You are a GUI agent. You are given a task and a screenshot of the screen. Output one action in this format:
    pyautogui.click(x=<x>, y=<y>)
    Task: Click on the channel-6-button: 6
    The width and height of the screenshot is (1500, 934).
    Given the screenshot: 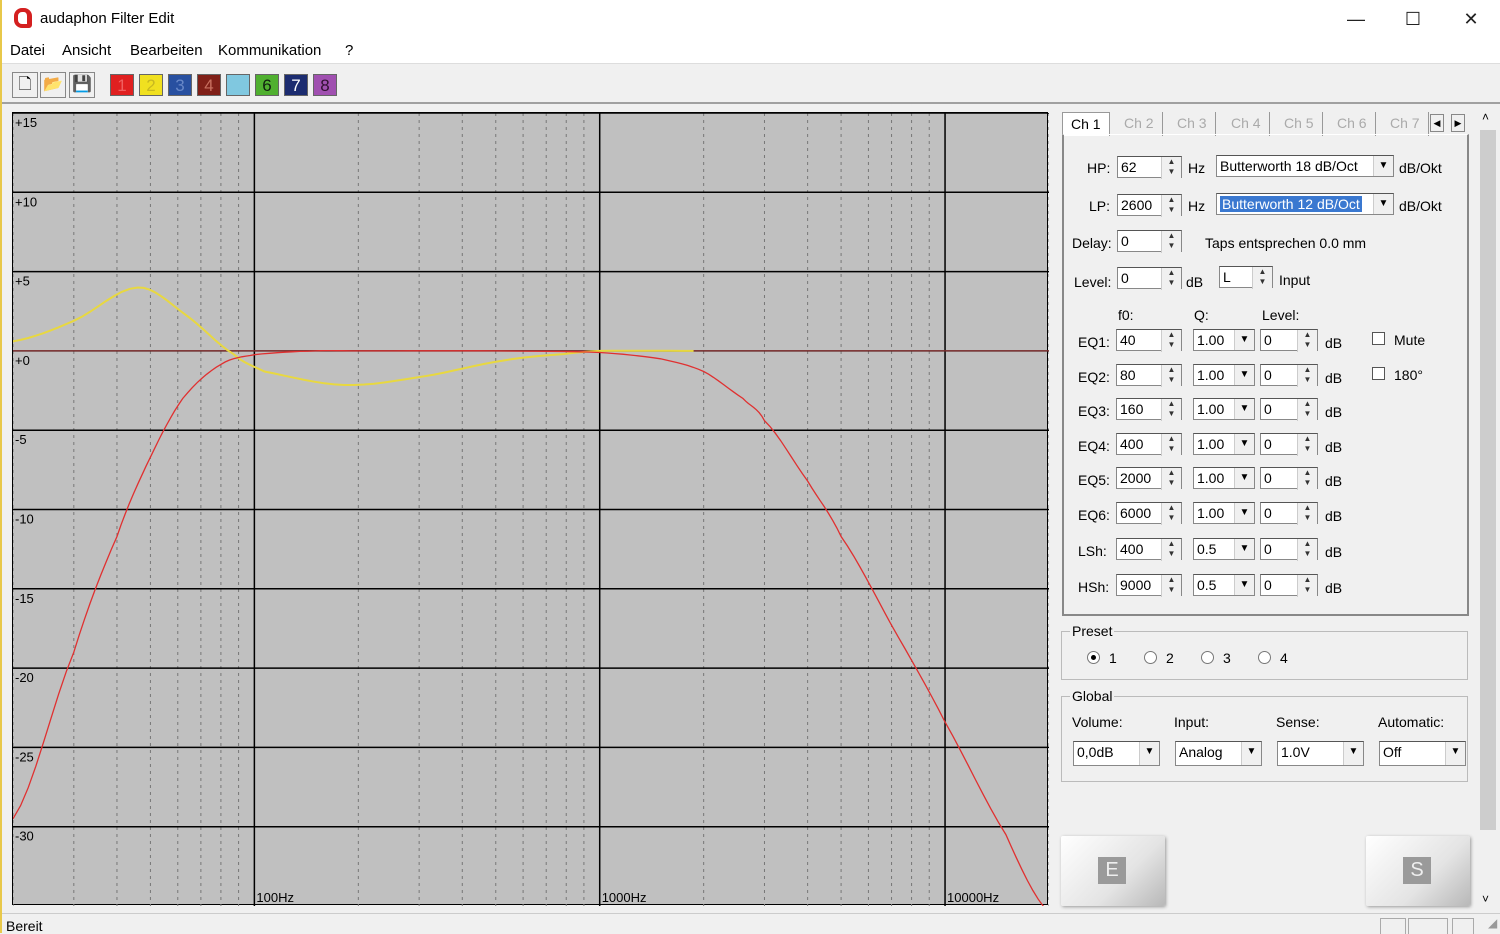 What is the action you would take?
    pyautogui.click(x=267, y=85)
    